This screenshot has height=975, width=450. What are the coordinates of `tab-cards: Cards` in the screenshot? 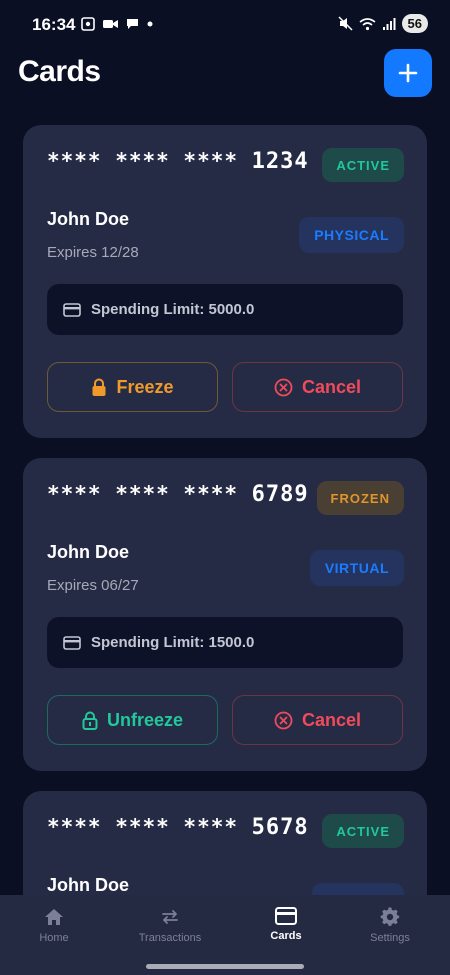 It's located at (286, 924).